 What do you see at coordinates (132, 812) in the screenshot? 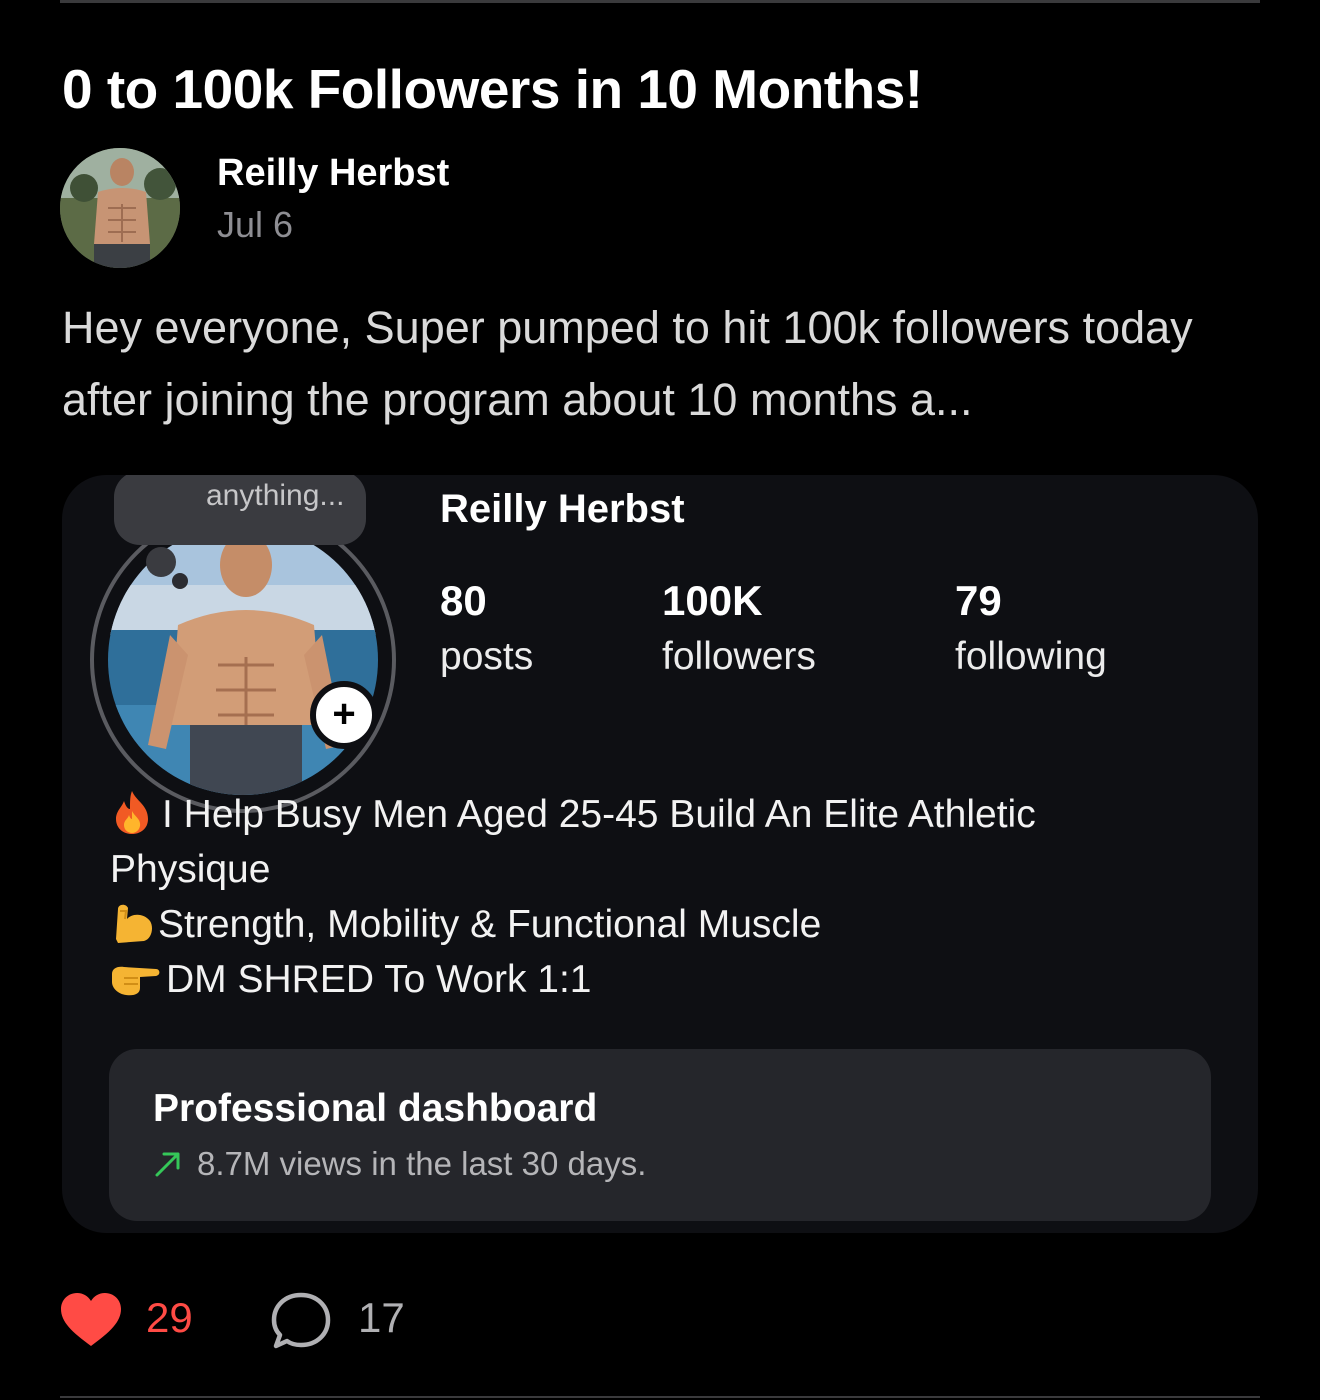
I see `fire-icon` at bounding box center [132, 812].